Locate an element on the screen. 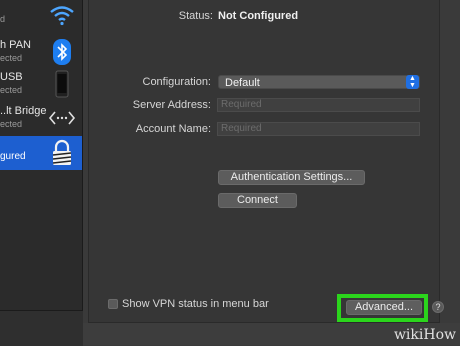 The image size is (460, 346). help-button: ? is located at coordinates (438, 307).